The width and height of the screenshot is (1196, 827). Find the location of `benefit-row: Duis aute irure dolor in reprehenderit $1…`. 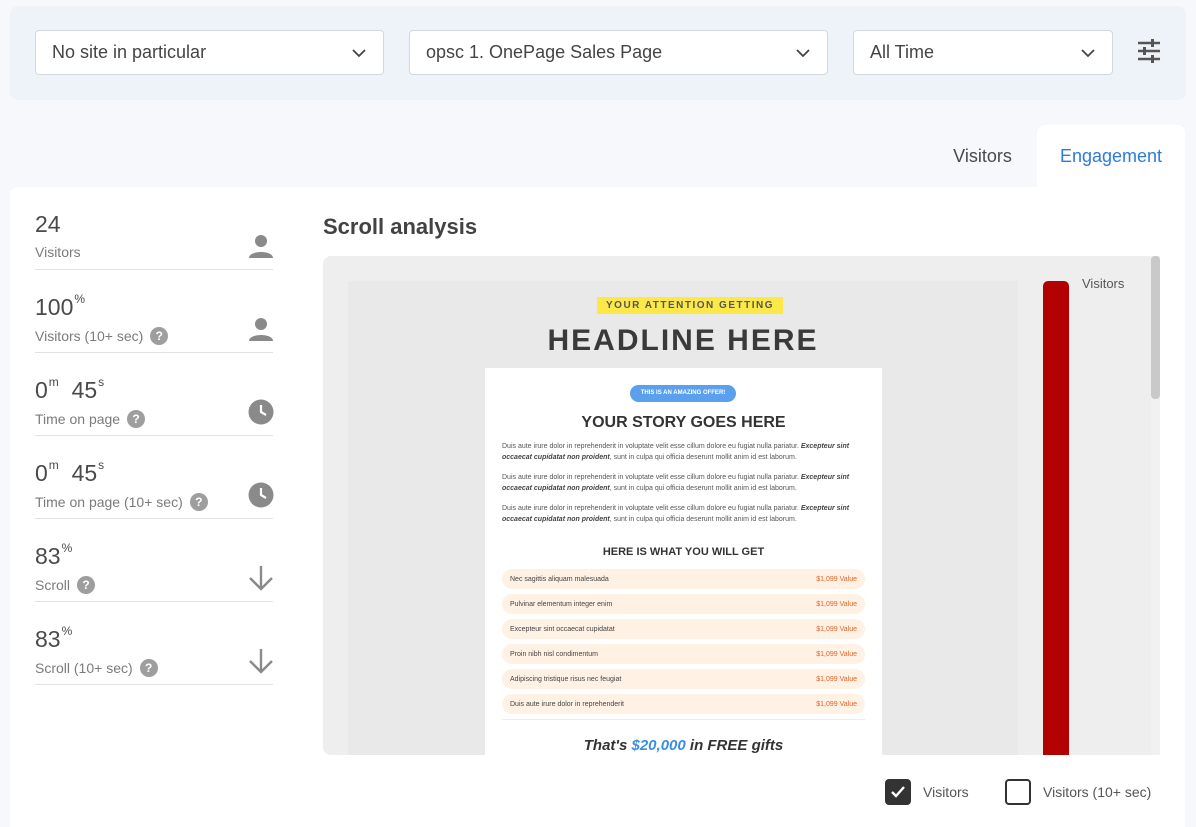

benefit-row: Duis aute irure dolor in reprehenderit $1… is located at coordinates (683, 704).